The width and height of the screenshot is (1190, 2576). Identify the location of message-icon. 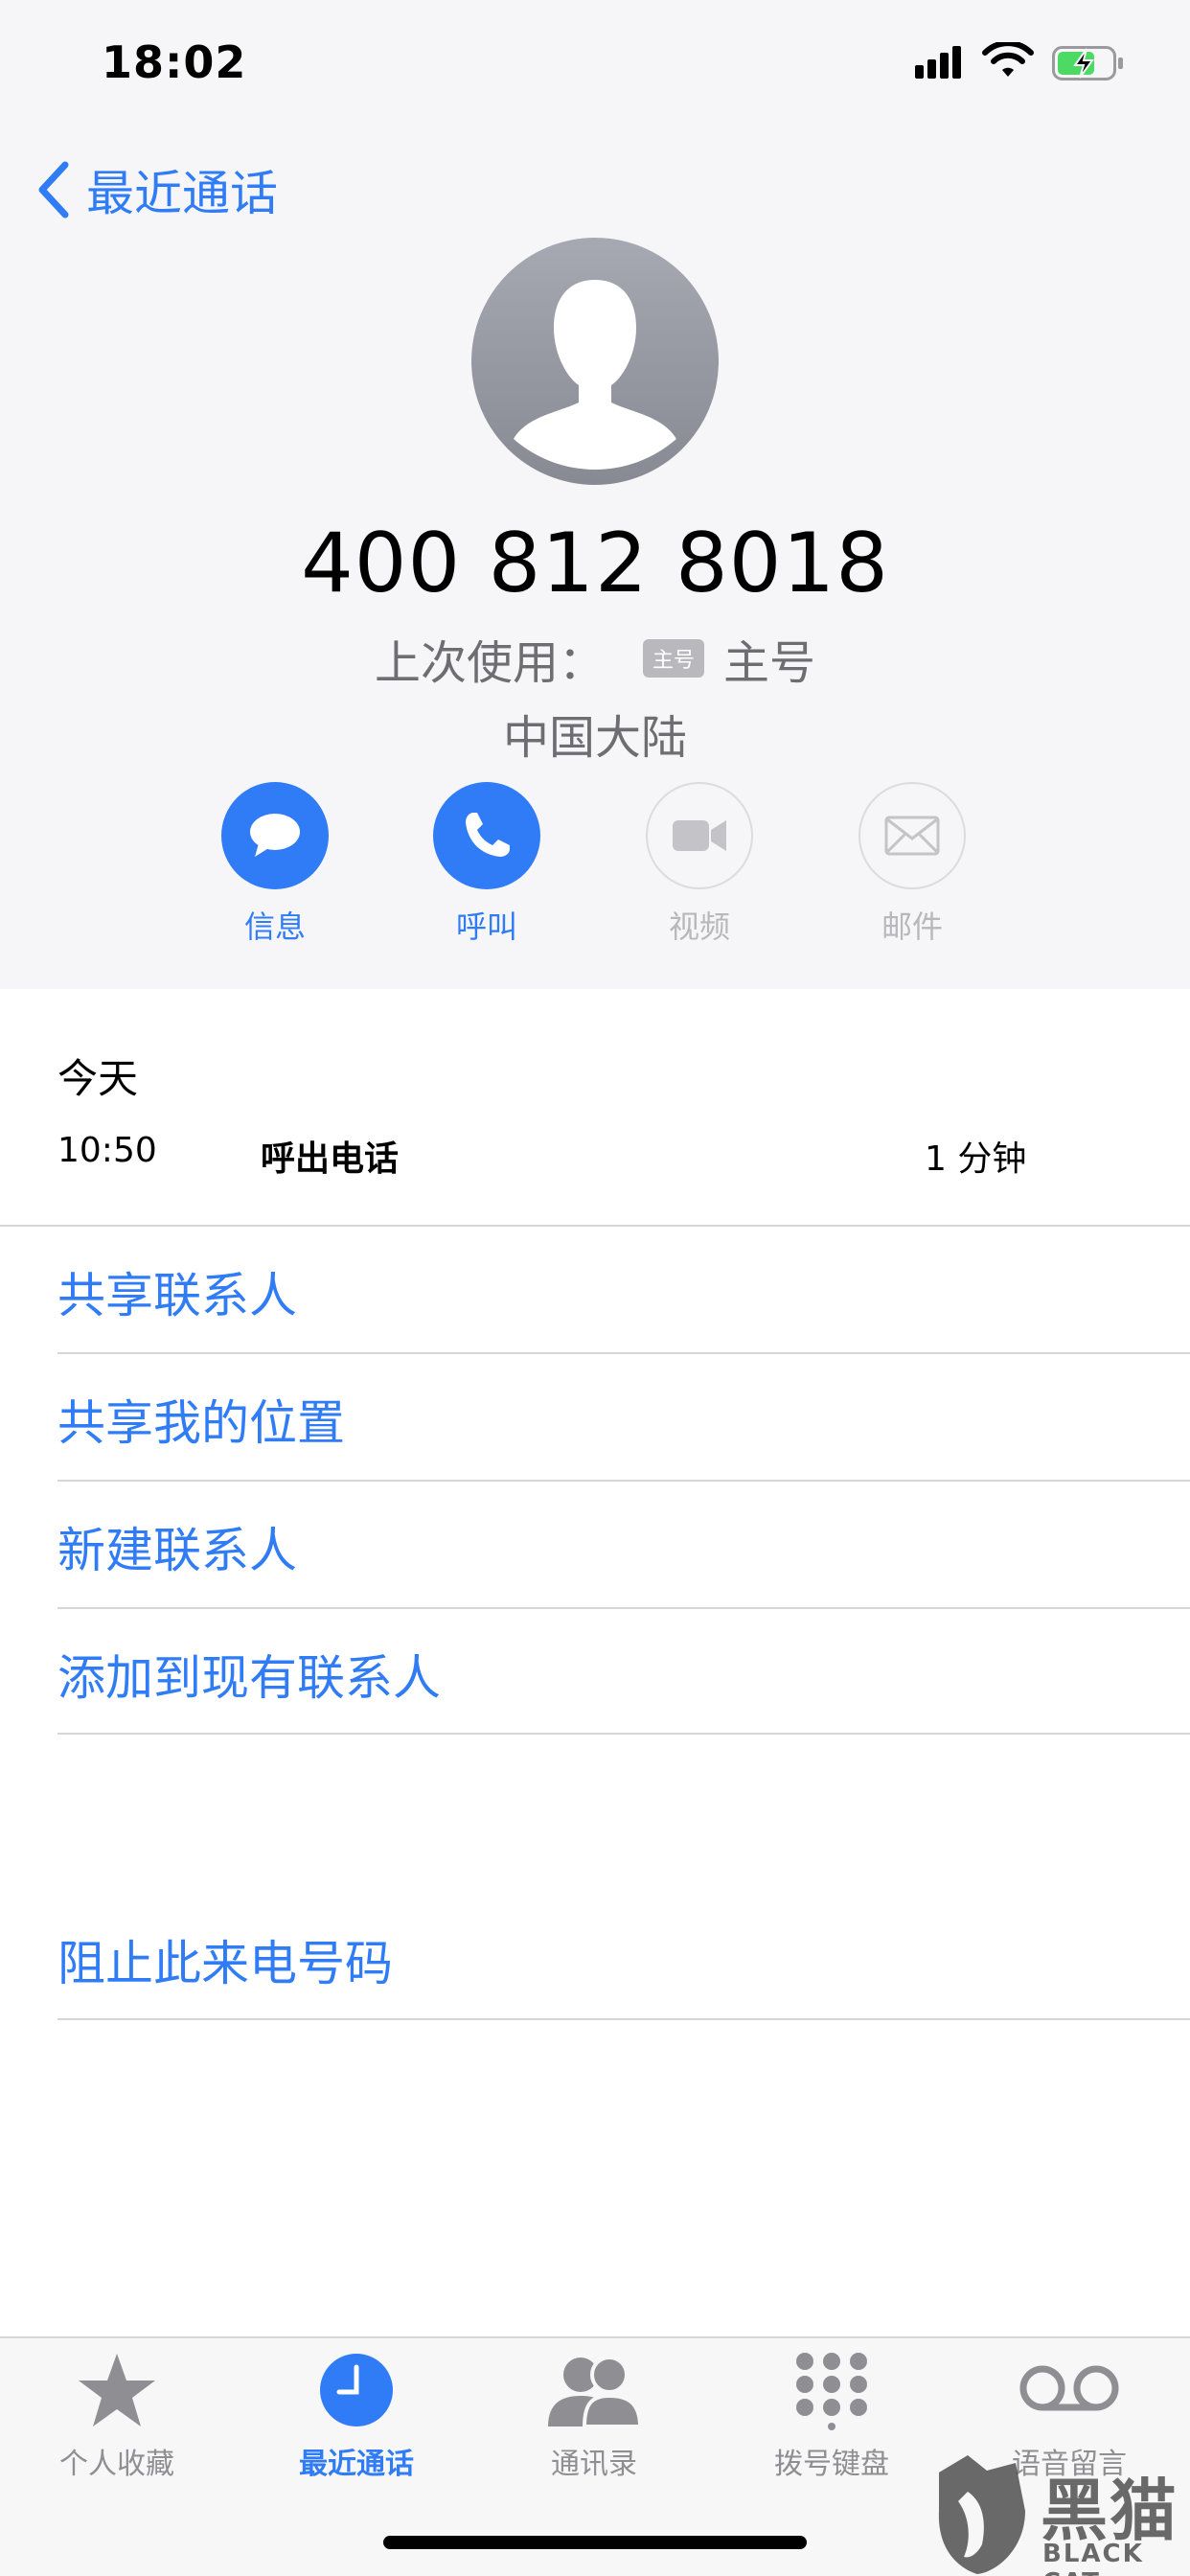
(275, 835).